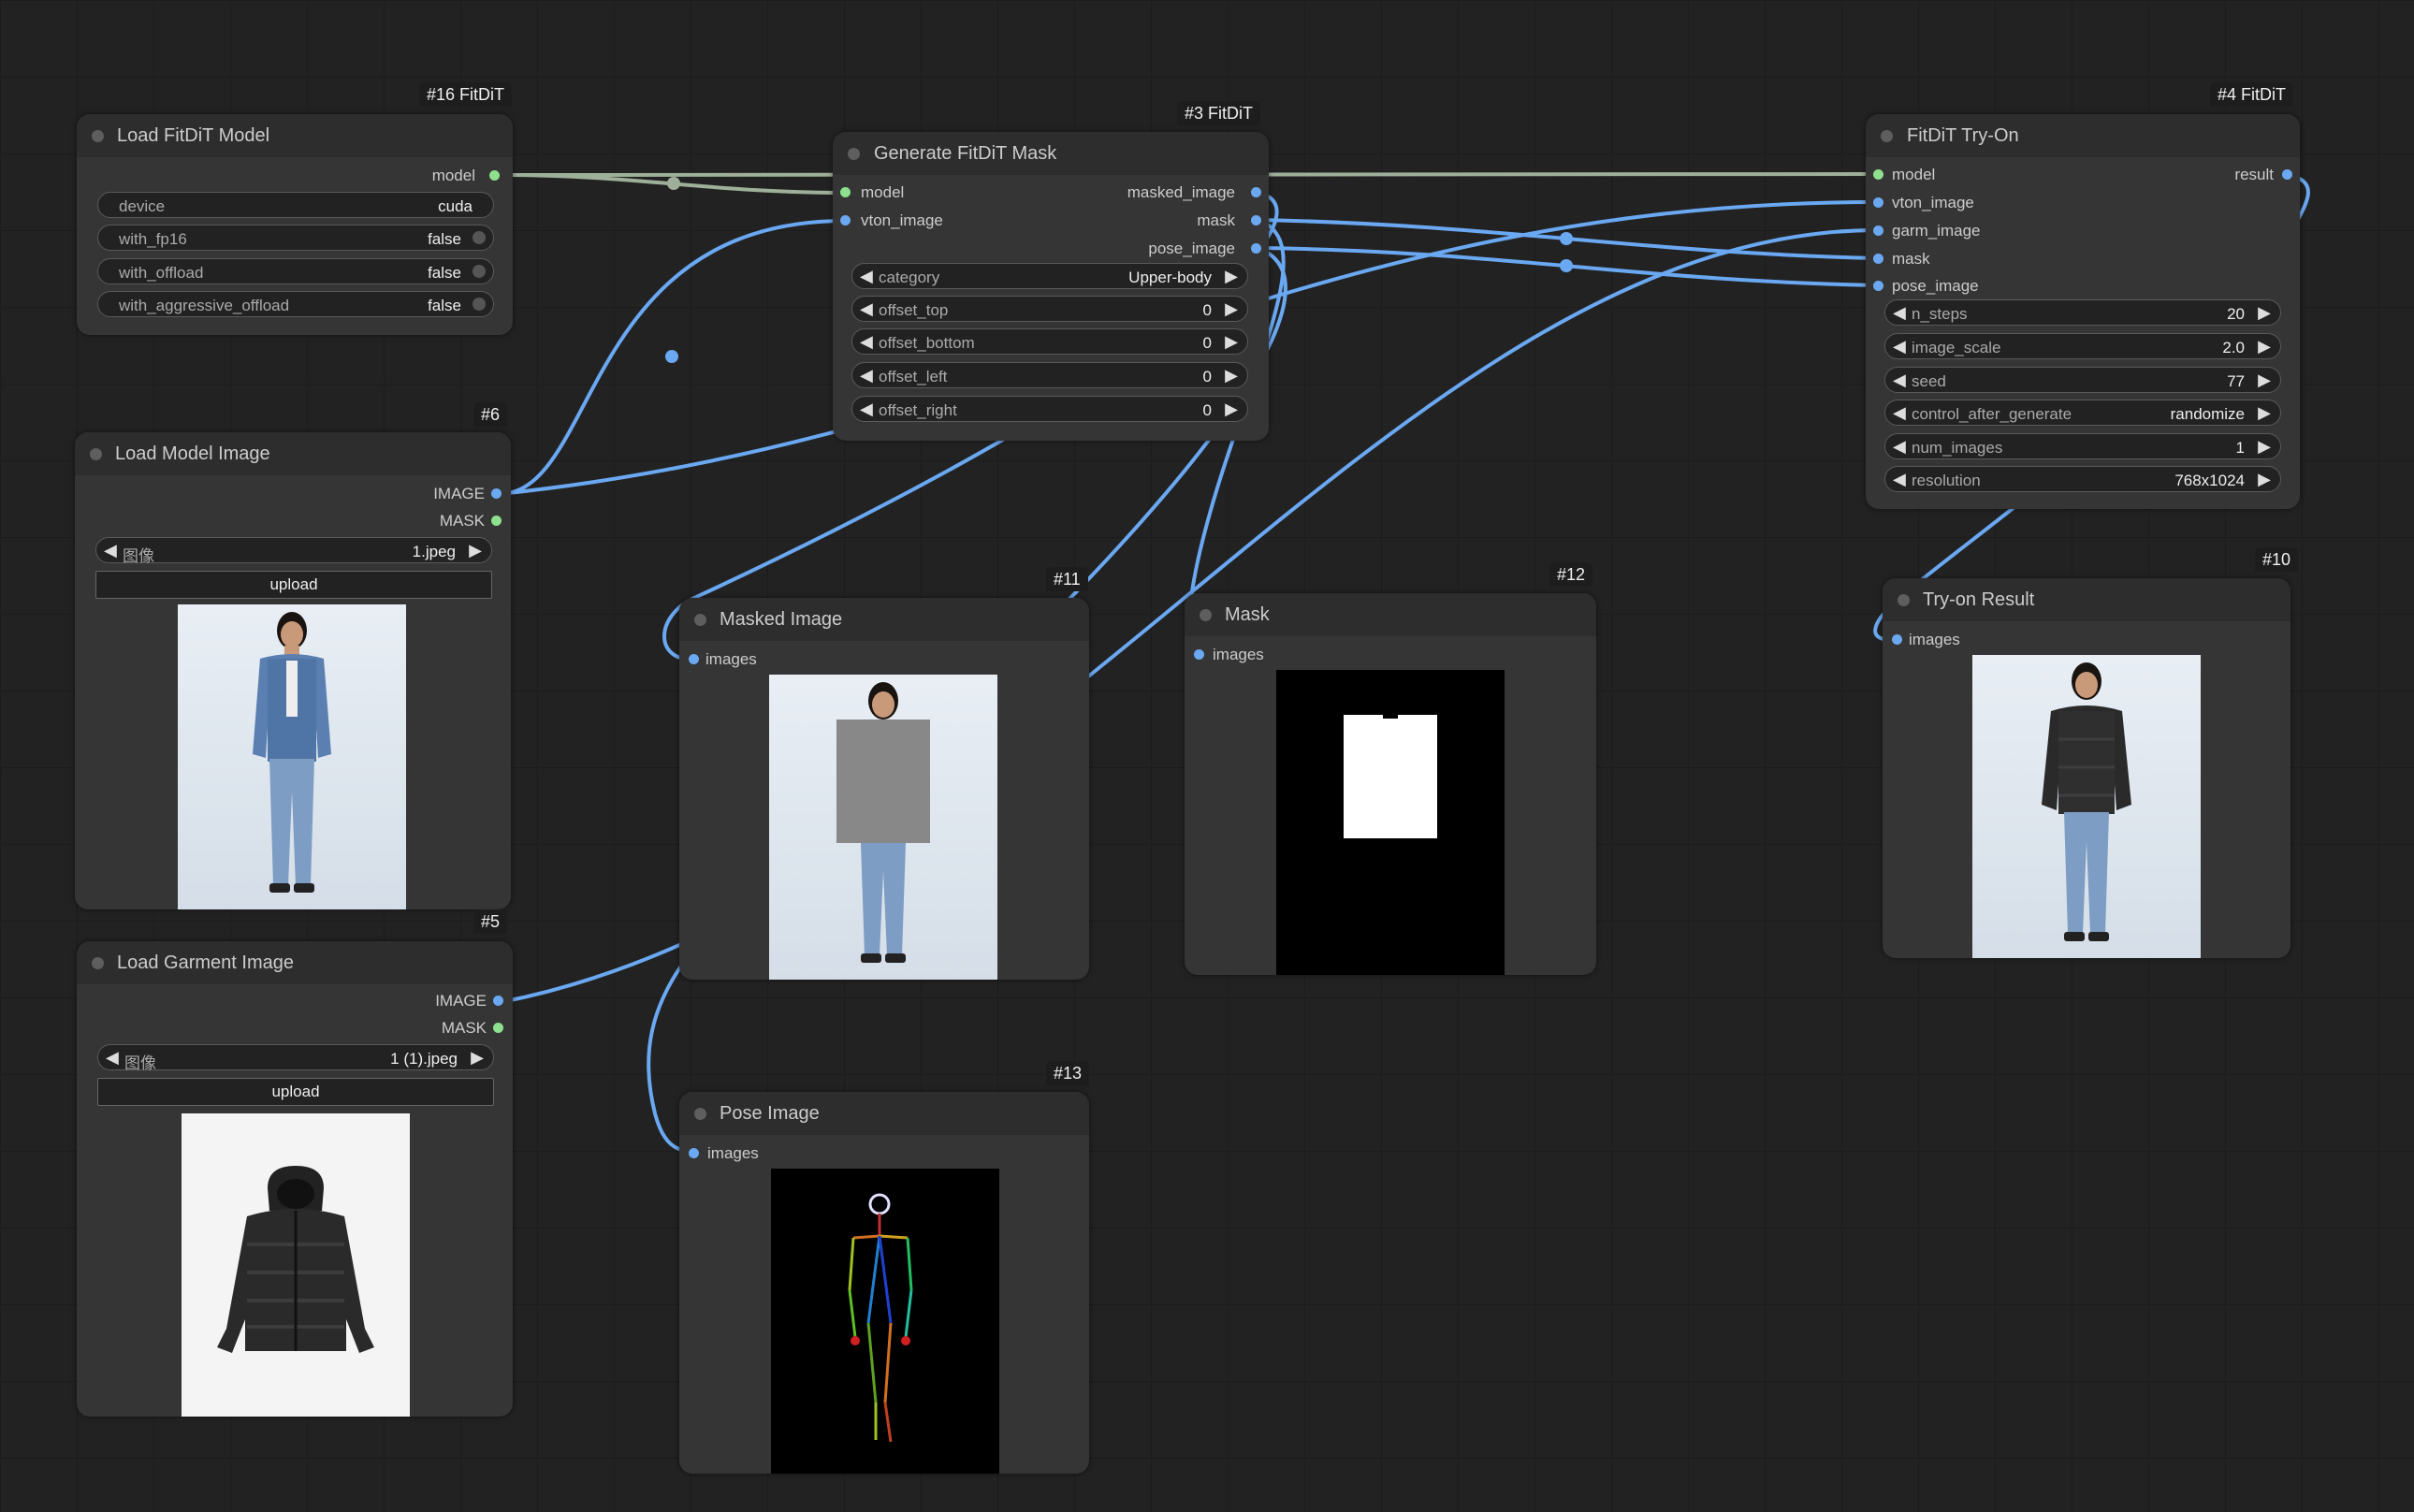 Image resolution: width=2414 pixels, height=1512 pixels. I want to click on node-header: Mask, so click(1390, 614).